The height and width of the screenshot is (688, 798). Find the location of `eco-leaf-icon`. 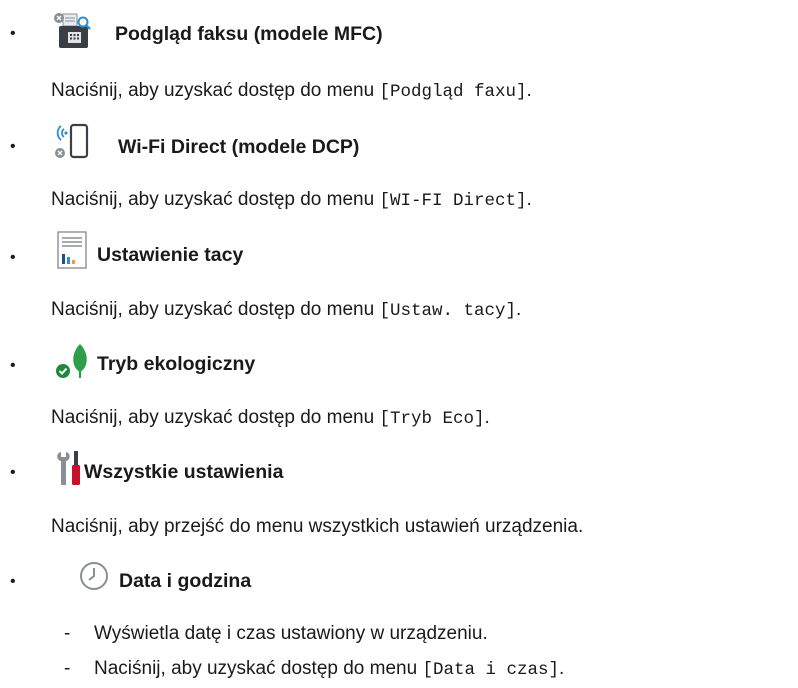

eco-leaf-icon is located at coordinates (72, 360).